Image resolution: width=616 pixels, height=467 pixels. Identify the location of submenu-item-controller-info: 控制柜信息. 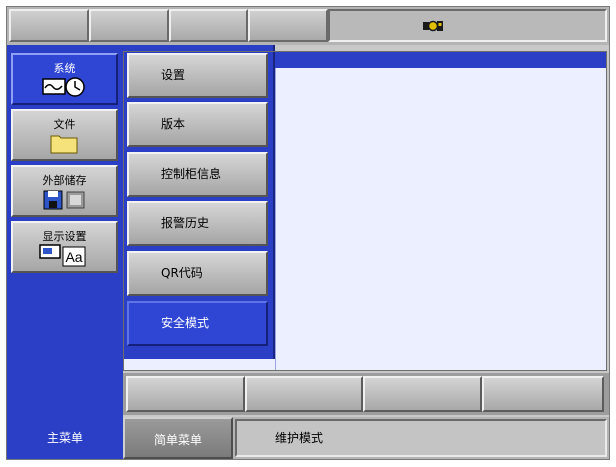
(197, 174).